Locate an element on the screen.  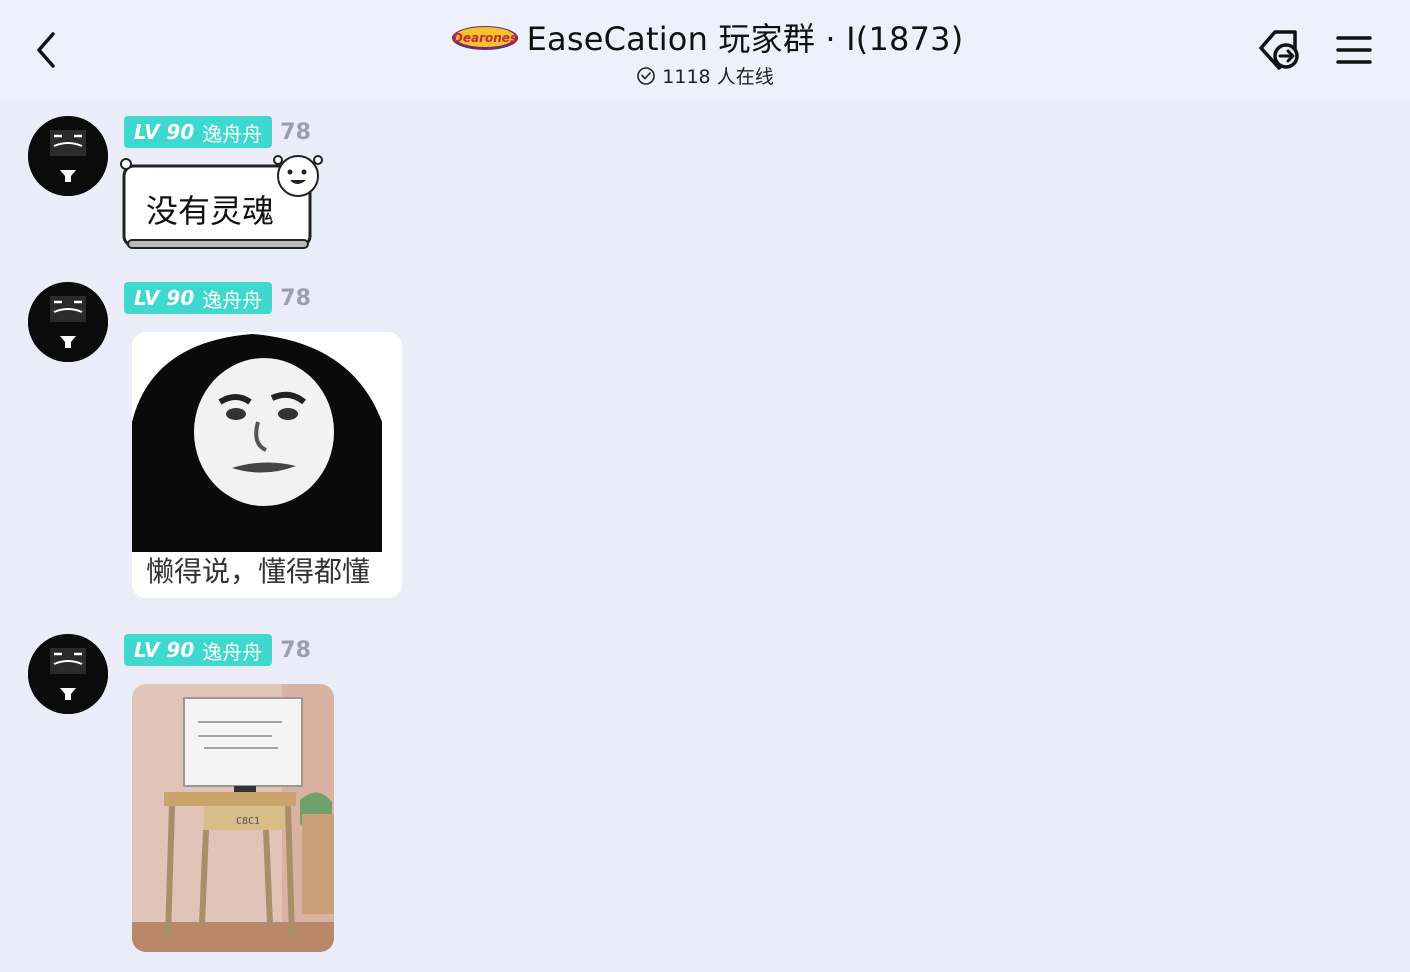
group-logo: Dearones is located at coordinates (484, 38).